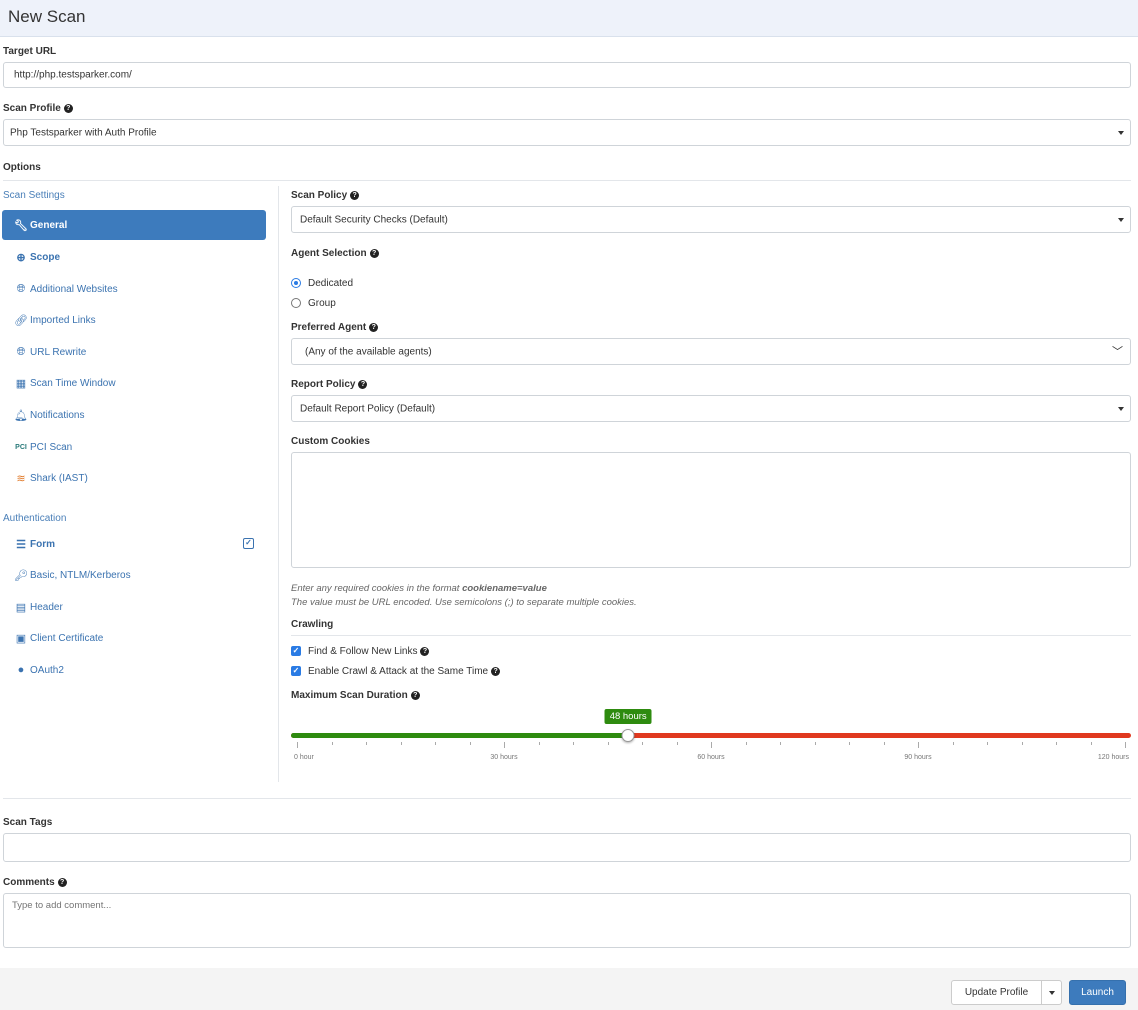 The width and height of the screenshot is (1138, 1010). What do you see at coordinates (35, 882) in the screenshot?
I see `comments-label: Comments?` at bounding box center [35, 882].